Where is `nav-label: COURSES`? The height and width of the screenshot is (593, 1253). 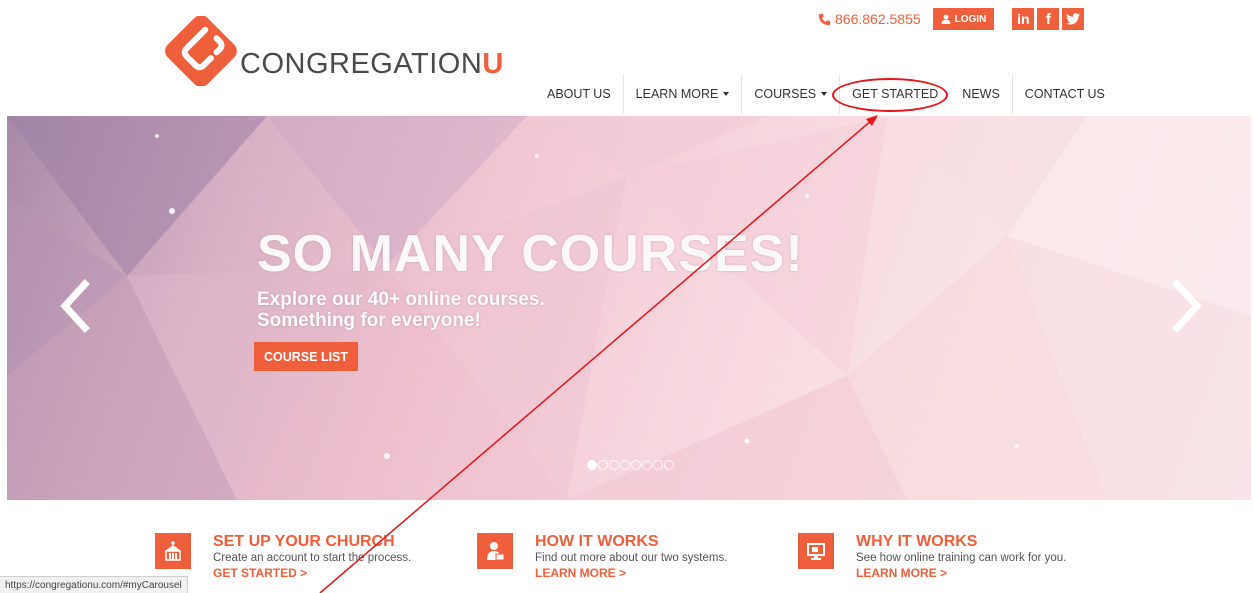 nav-label: COURSES is located at coordinates (785, 94).